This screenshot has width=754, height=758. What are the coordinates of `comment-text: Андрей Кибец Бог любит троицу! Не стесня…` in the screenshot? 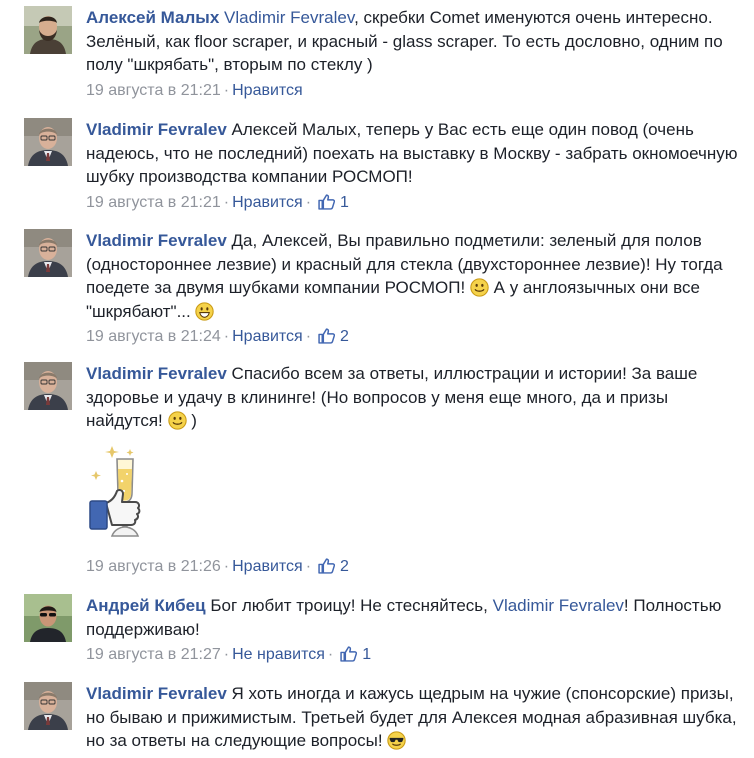 It's located at (415, 617).